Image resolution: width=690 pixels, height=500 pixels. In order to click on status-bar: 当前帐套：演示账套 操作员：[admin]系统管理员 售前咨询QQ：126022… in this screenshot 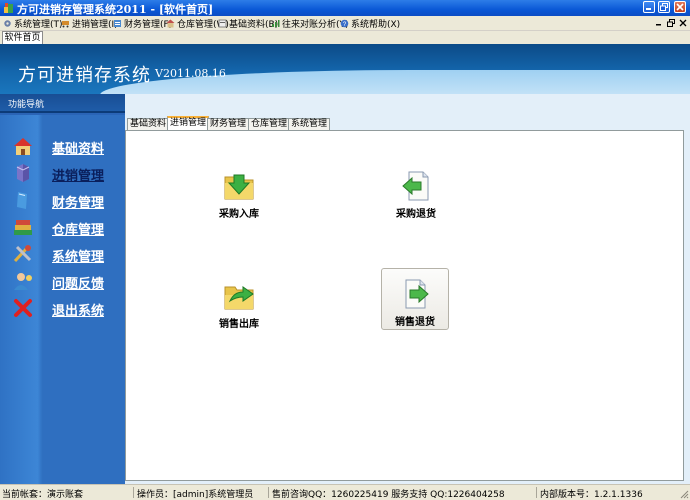, I will do `click(345, 492)`.